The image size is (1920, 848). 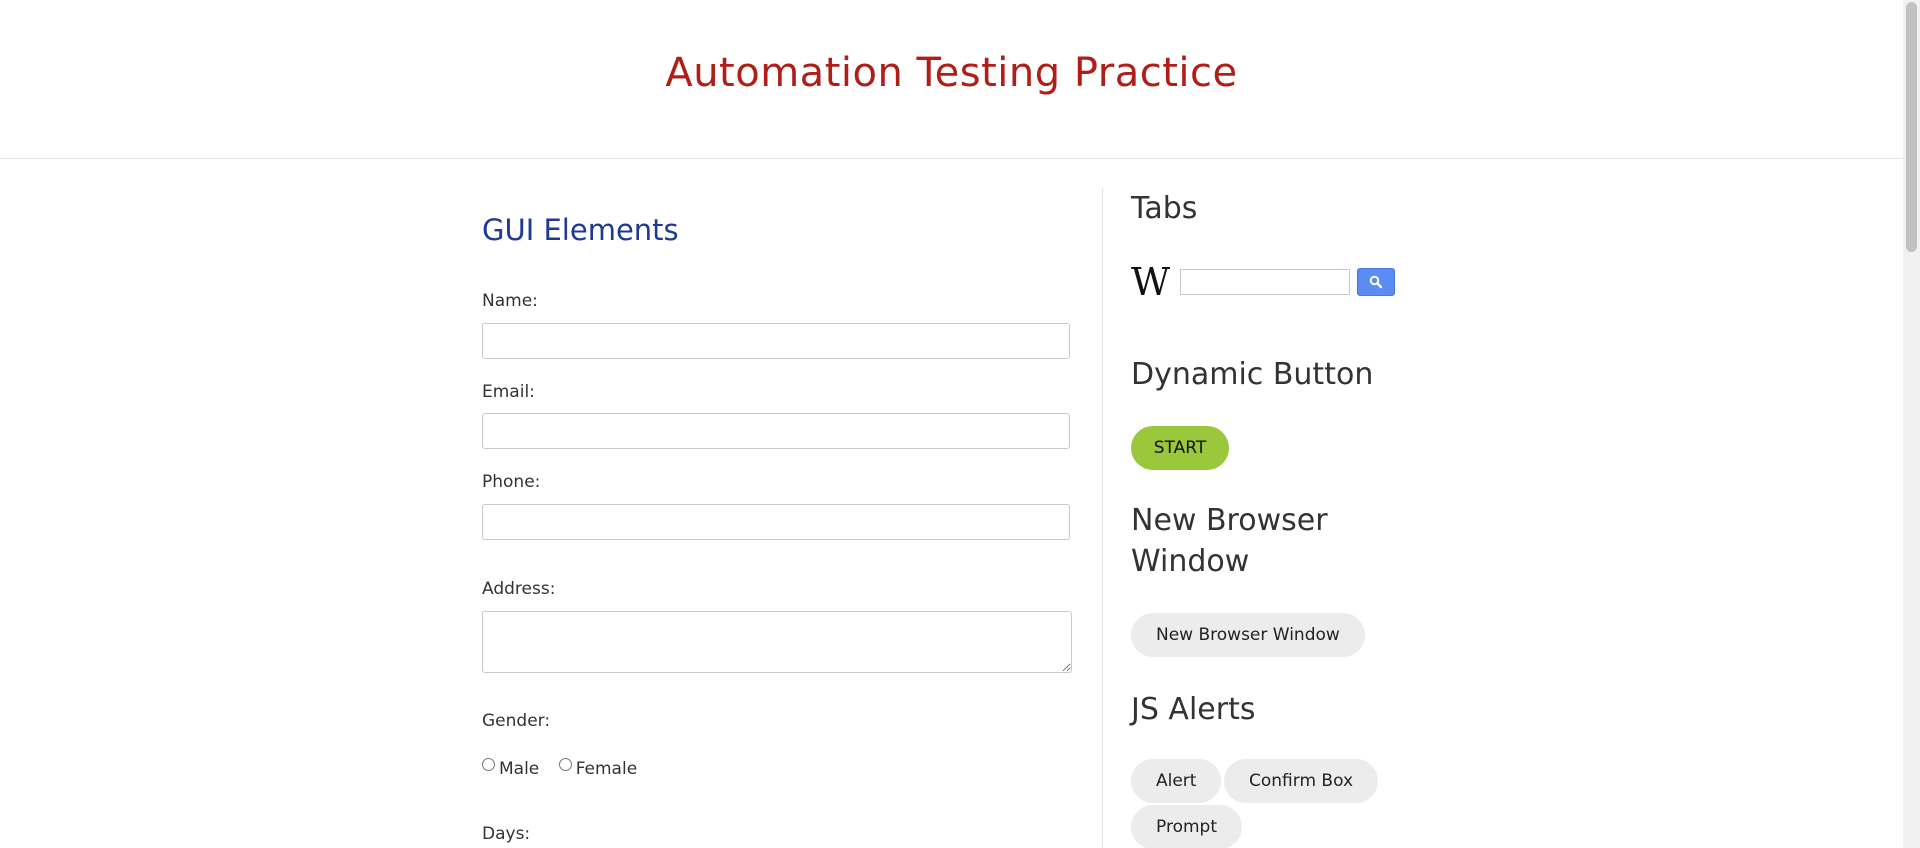 What do you see at coordinates (1186, 826) in the screenshot?
I see `prompt-button: Prompt` at bounding box center [1186, 826].